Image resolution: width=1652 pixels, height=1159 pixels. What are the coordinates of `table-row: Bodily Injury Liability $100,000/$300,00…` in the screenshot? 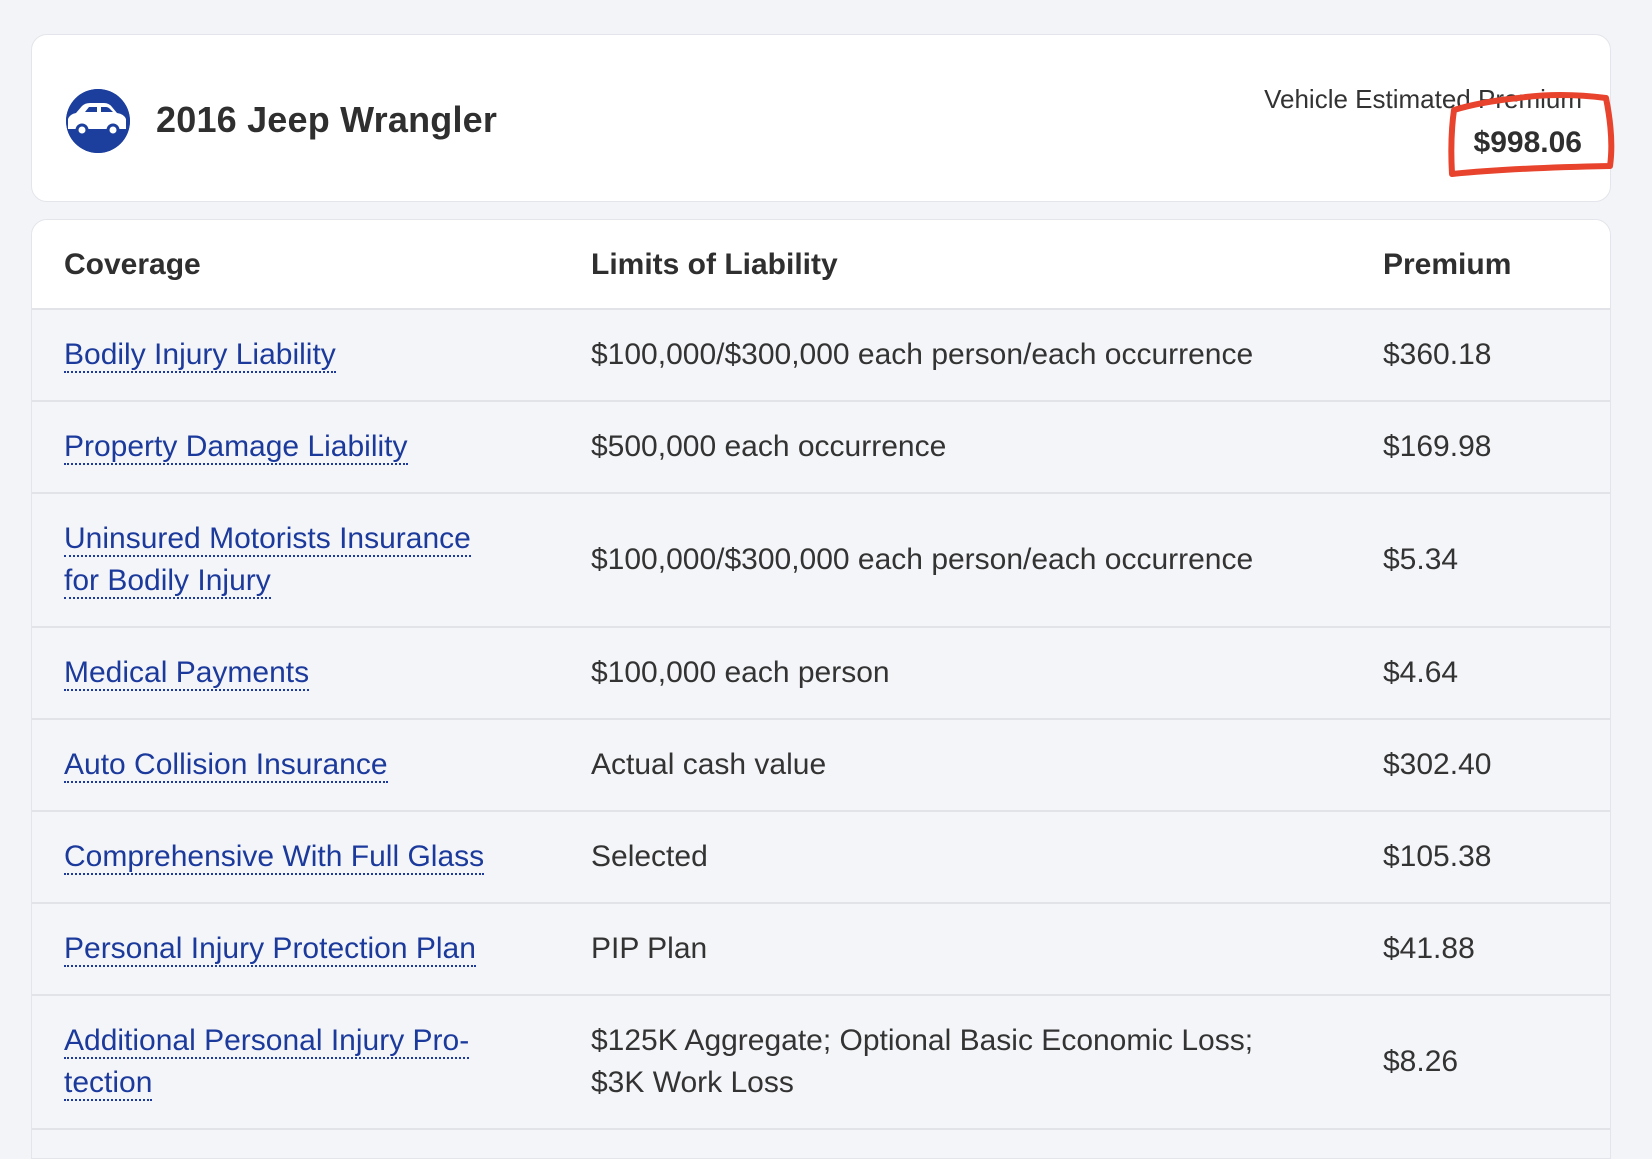 It's located at (821, 356).